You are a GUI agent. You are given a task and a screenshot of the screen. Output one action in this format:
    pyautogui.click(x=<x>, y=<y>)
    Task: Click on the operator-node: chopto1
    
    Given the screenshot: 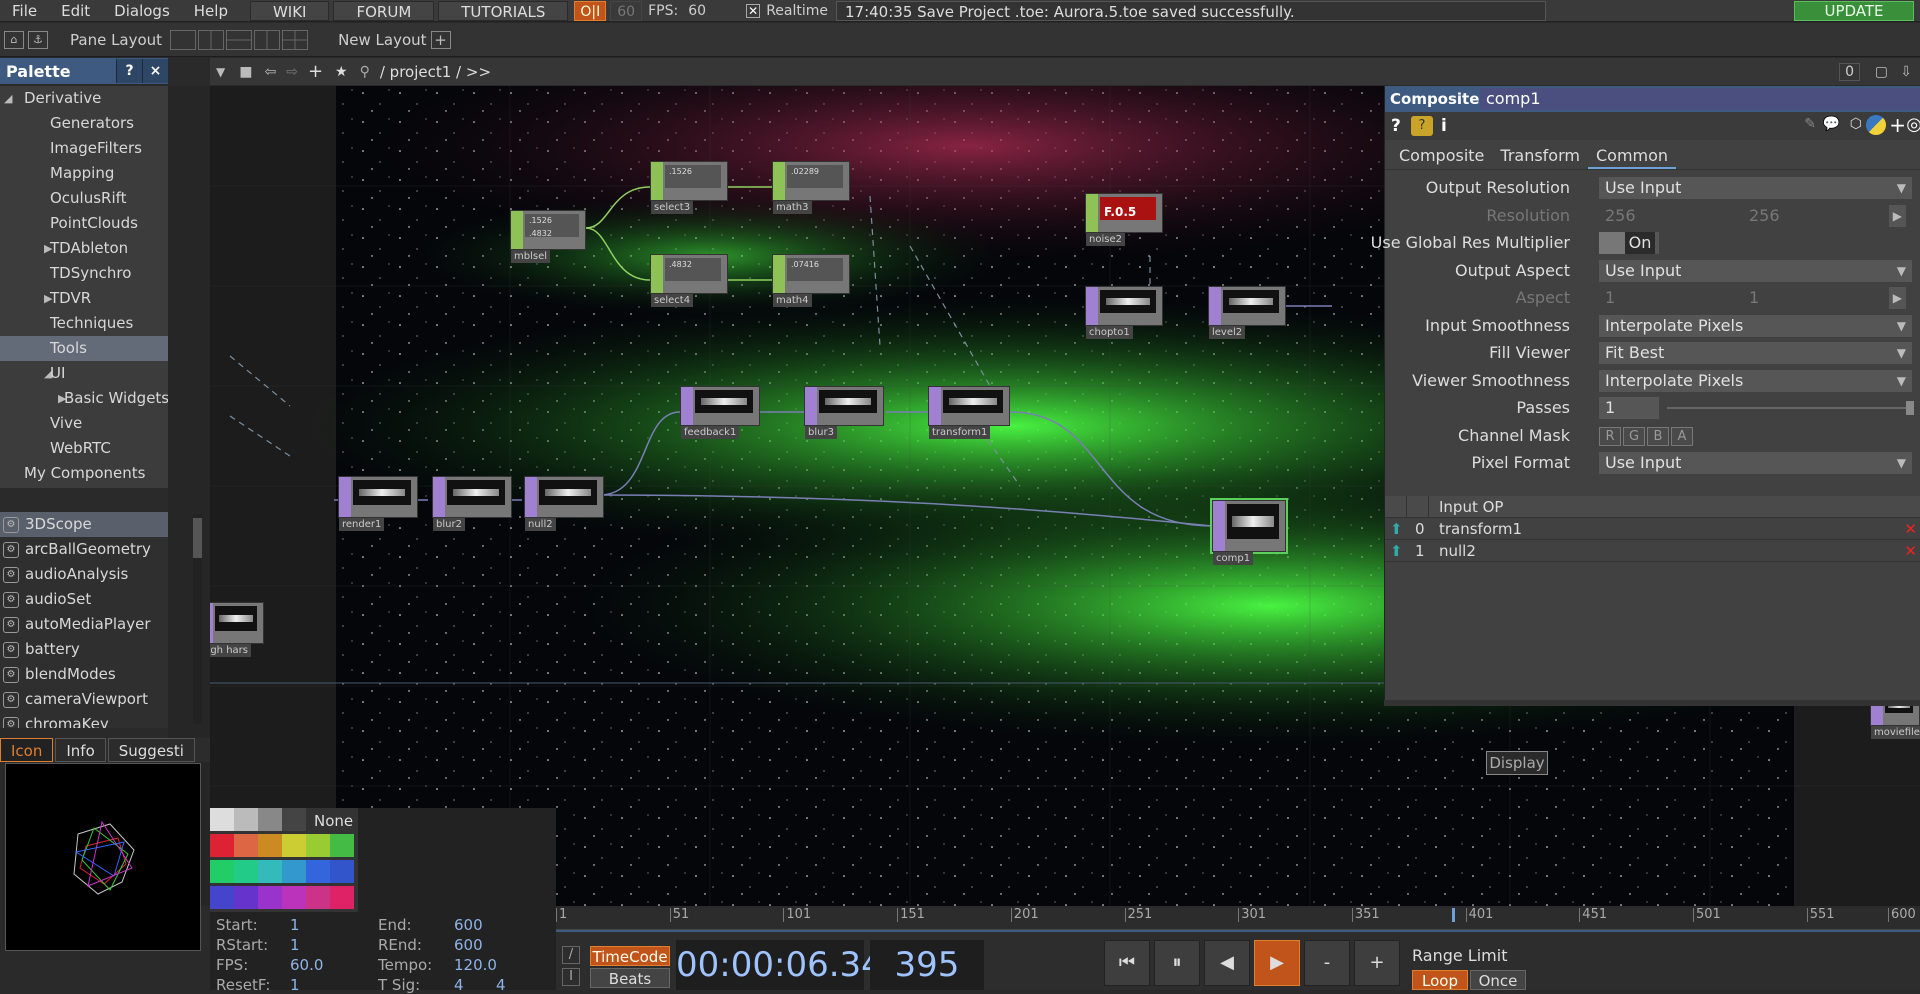 What is the action you would take?
    pyautogui.click(x=1124, y=312)
    